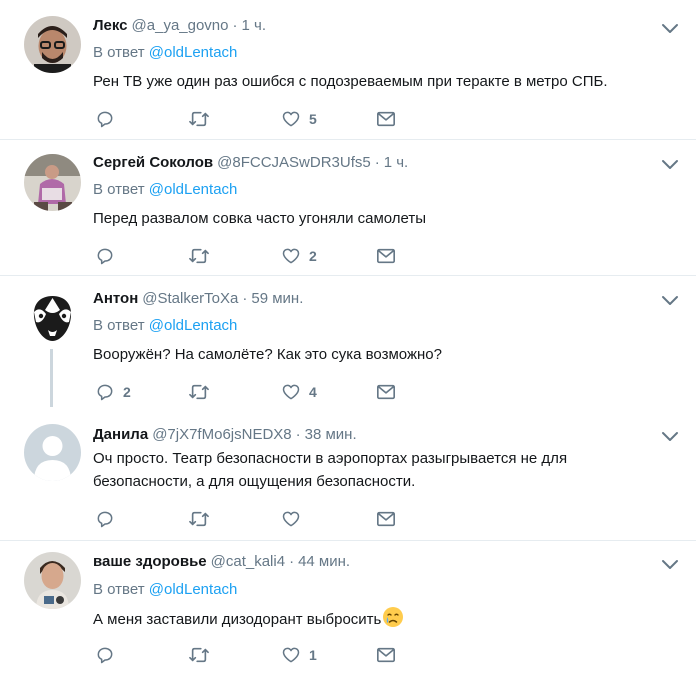 The width and height of the screenshot is (696, 680). What do you see at coordinates (253, 119) in the screenshot?
I see `tweet-actions: 5` at bounding box center [253, 119].